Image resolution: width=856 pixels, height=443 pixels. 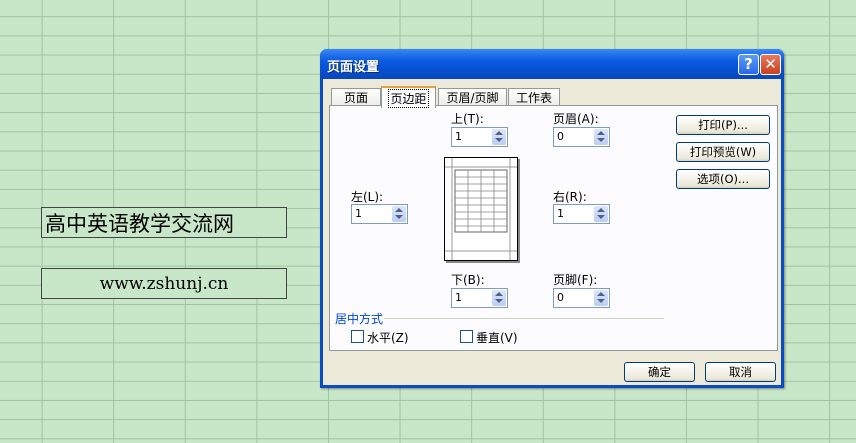 I want to click on header-margin-value: 0, so click(x=560, y=136).